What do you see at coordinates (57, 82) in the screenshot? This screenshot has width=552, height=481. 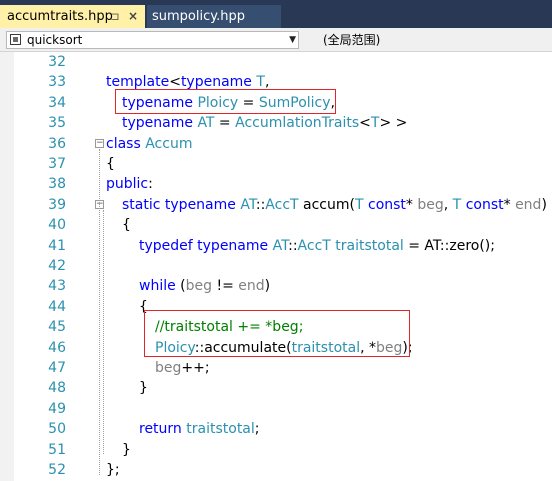 I see `line-number: 33` at bounding box center [57, 82].